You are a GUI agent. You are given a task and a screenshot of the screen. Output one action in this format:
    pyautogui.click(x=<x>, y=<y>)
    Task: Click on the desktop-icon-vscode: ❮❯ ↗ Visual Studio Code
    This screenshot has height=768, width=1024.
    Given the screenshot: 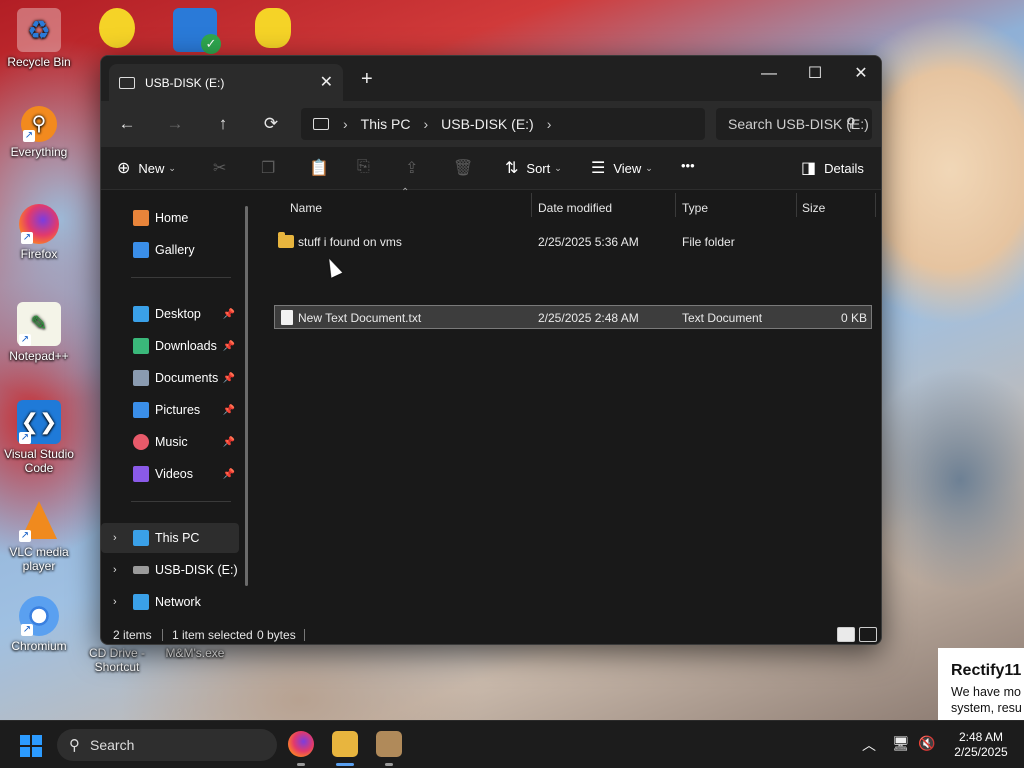 What is the action you would take?
    pyautogui.click(x=39, y=437)
    